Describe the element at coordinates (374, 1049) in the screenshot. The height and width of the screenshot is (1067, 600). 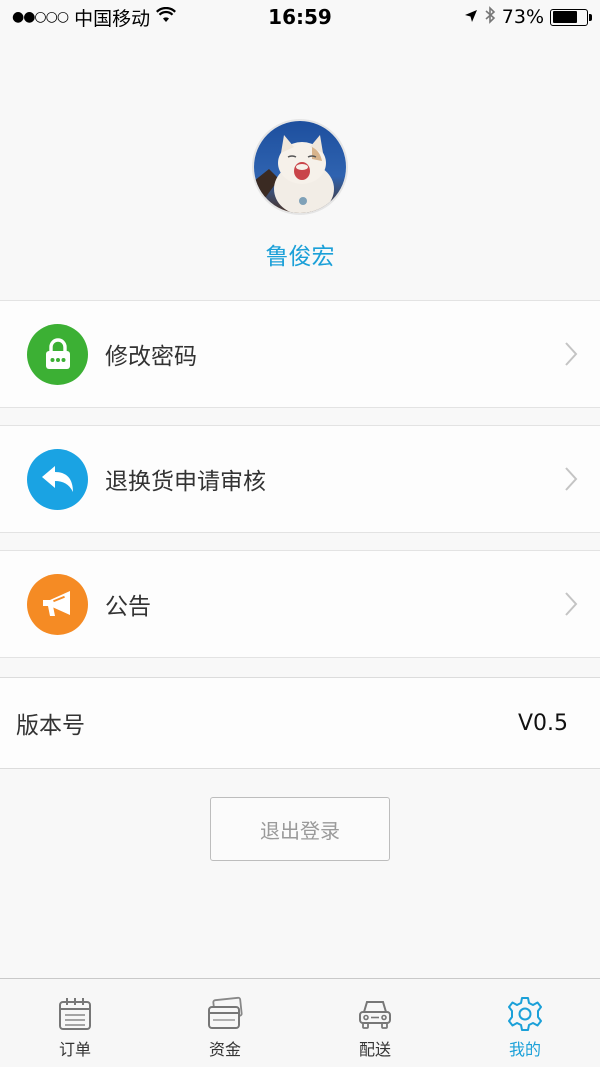
I see `tab-label: 配送` at that location.